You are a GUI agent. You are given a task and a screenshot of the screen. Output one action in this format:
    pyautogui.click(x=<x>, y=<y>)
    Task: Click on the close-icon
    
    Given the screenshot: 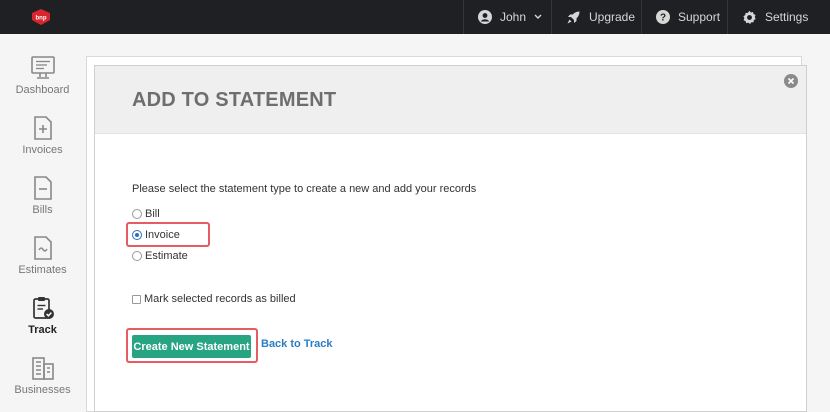 What is the action you would take?
    pyautogui.click(x=791, y=81)
    